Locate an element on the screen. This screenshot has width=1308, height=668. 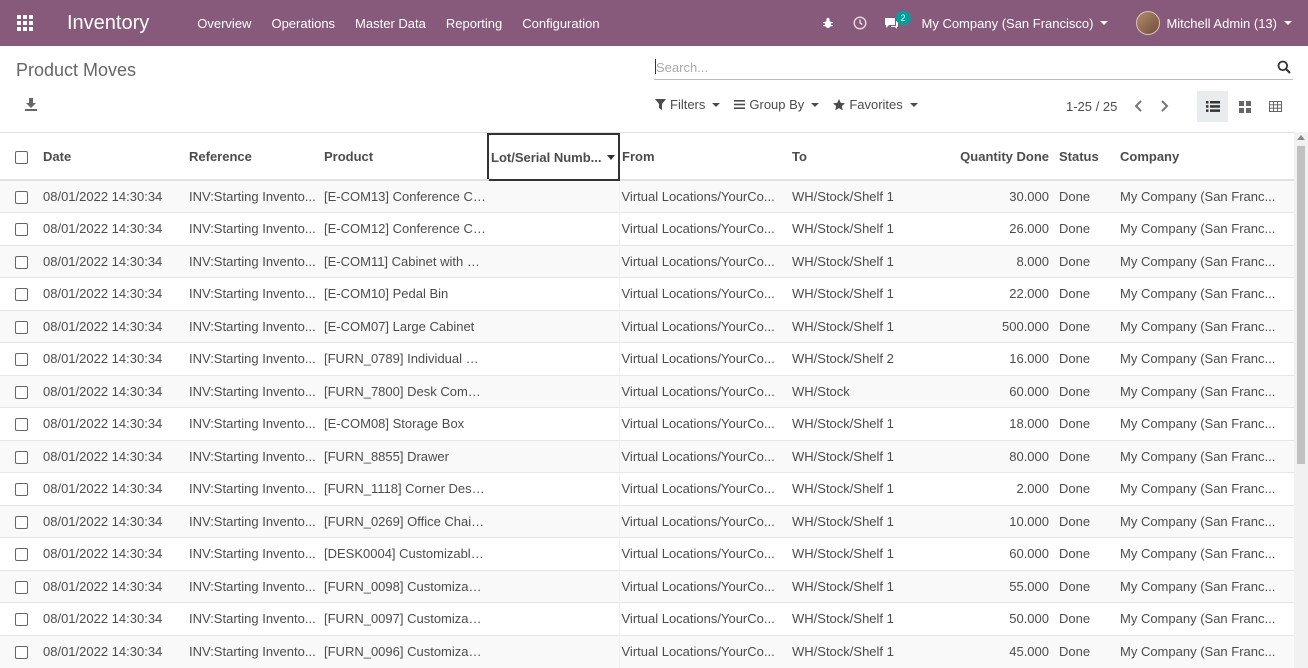
menu-reporting: Reporting is located at coordinates (474, 23).